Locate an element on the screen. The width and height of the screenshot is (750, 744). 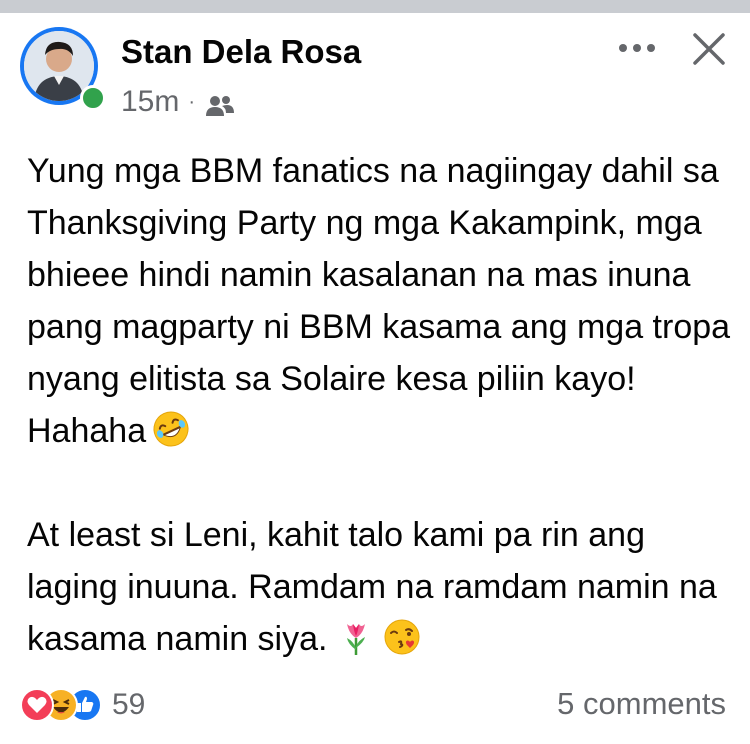
more-dots-icon is located at coordinates (637, 48).